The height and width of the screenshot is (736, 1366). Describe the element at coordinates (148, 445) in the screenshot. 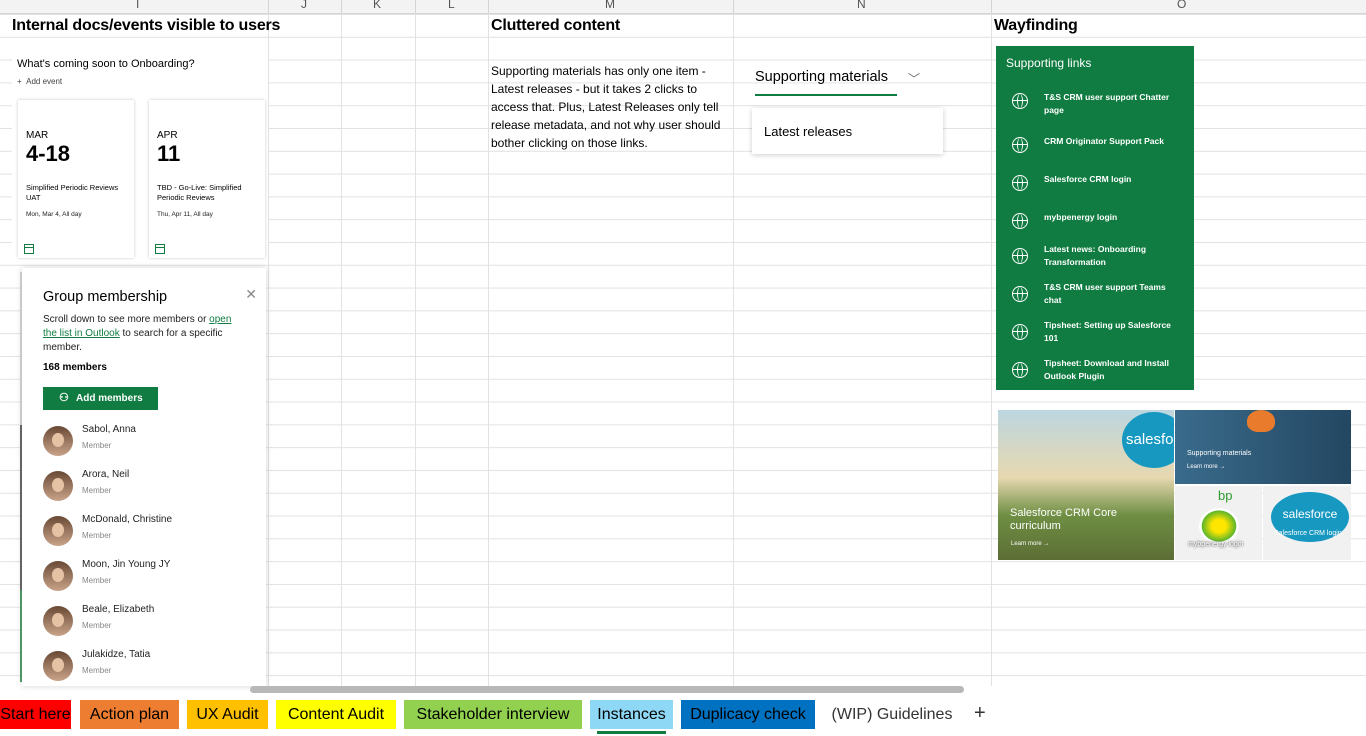

I see `member-row: Sabol, Anna Member` at that location.